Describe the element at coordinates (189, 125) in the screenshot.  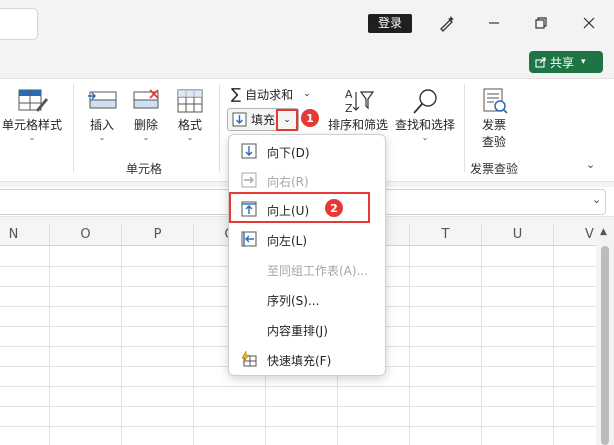
I see `format-label: 格式` at that location.